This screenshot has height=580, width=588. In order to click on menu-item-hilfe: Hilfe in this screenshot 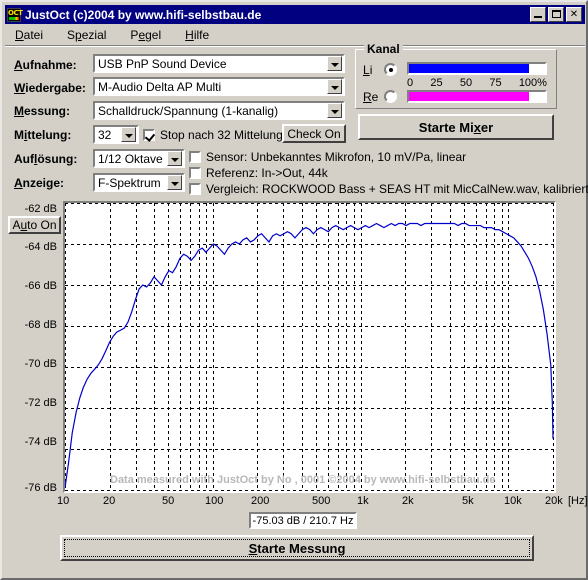, I will do `click(197, 35)`.